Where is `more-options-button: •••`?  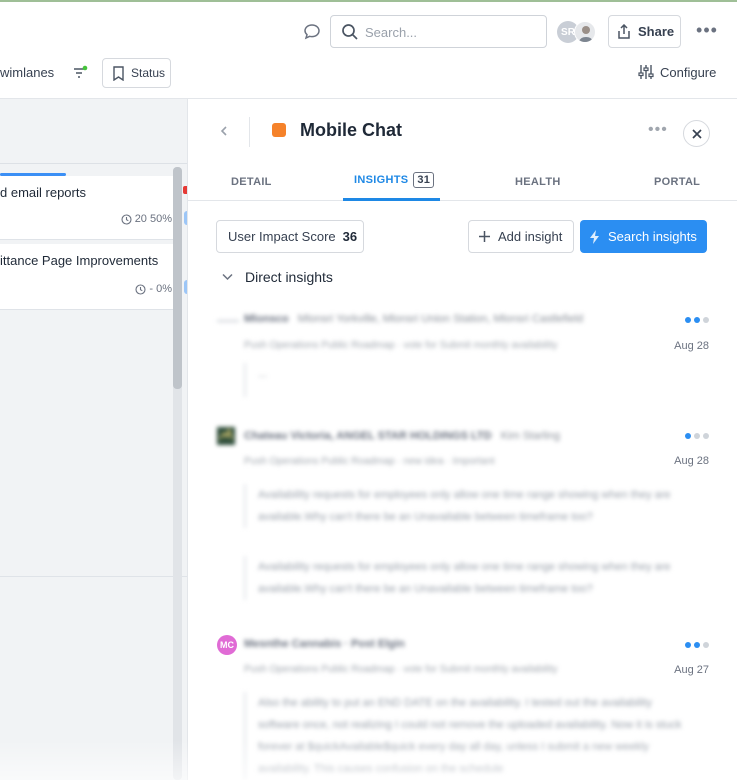
more-options-button: ••• is located at coordinates (707, 31).